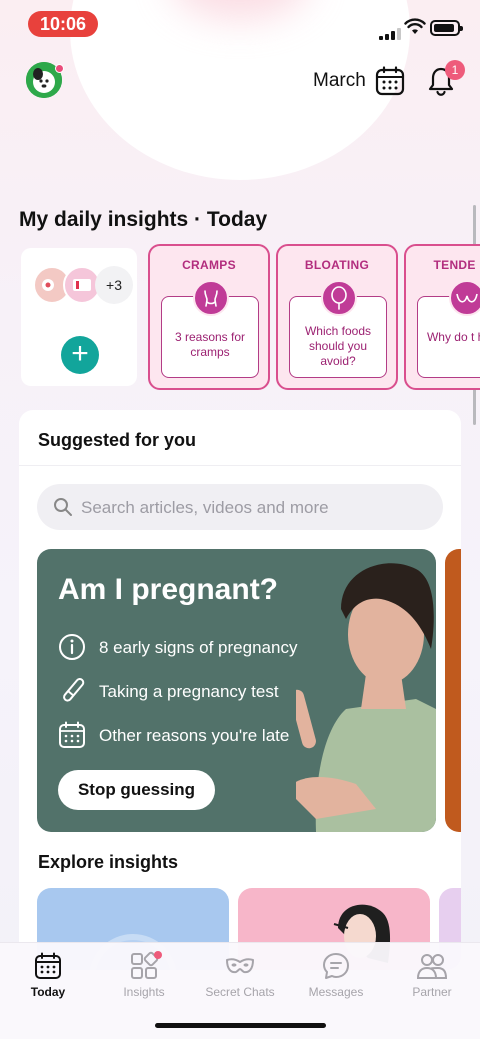  I want to click on insight-card-tender-breasts: TENDE BREAST Why do t hurt?, so click(442, 317).